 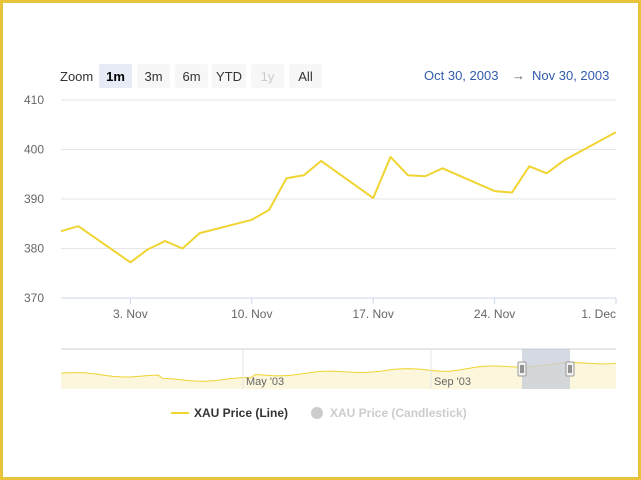 I want to click on navigator: May '03 Sep '03, so click(x=338, y=368).